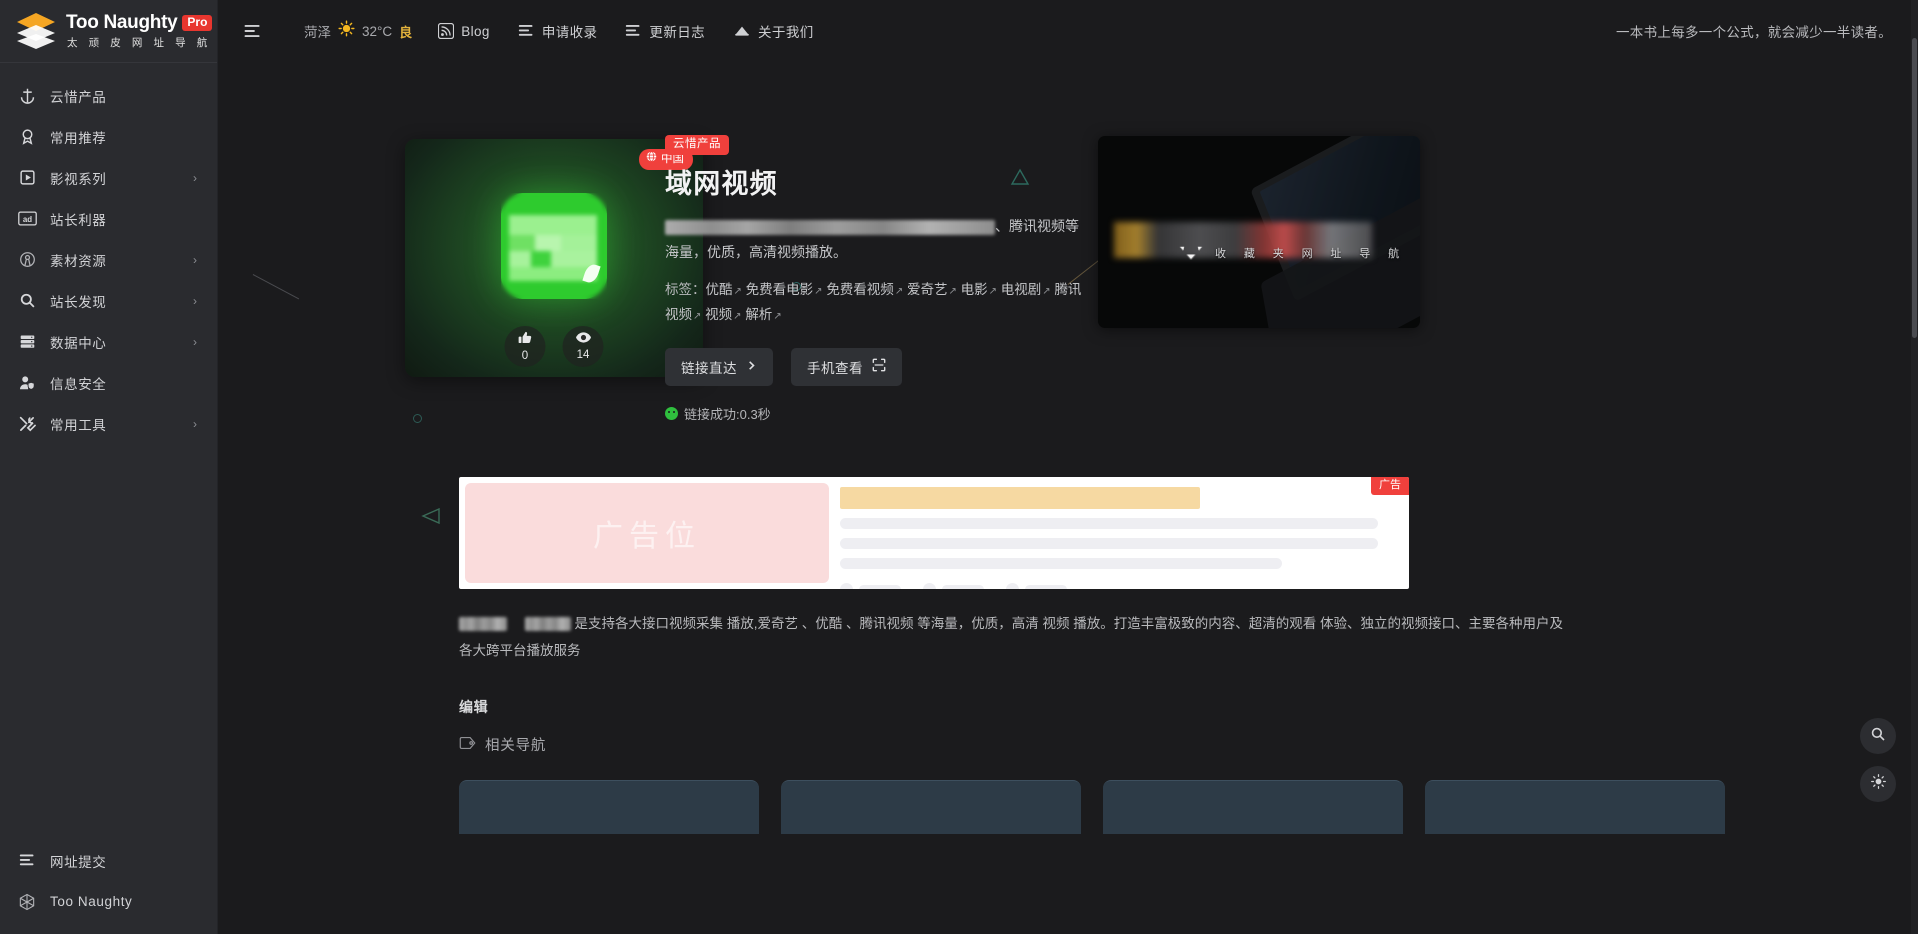  What do you see at coordinates (108, 62) in the screenshot?
I see `sidebar-divider` at bounding box center [108, 62].